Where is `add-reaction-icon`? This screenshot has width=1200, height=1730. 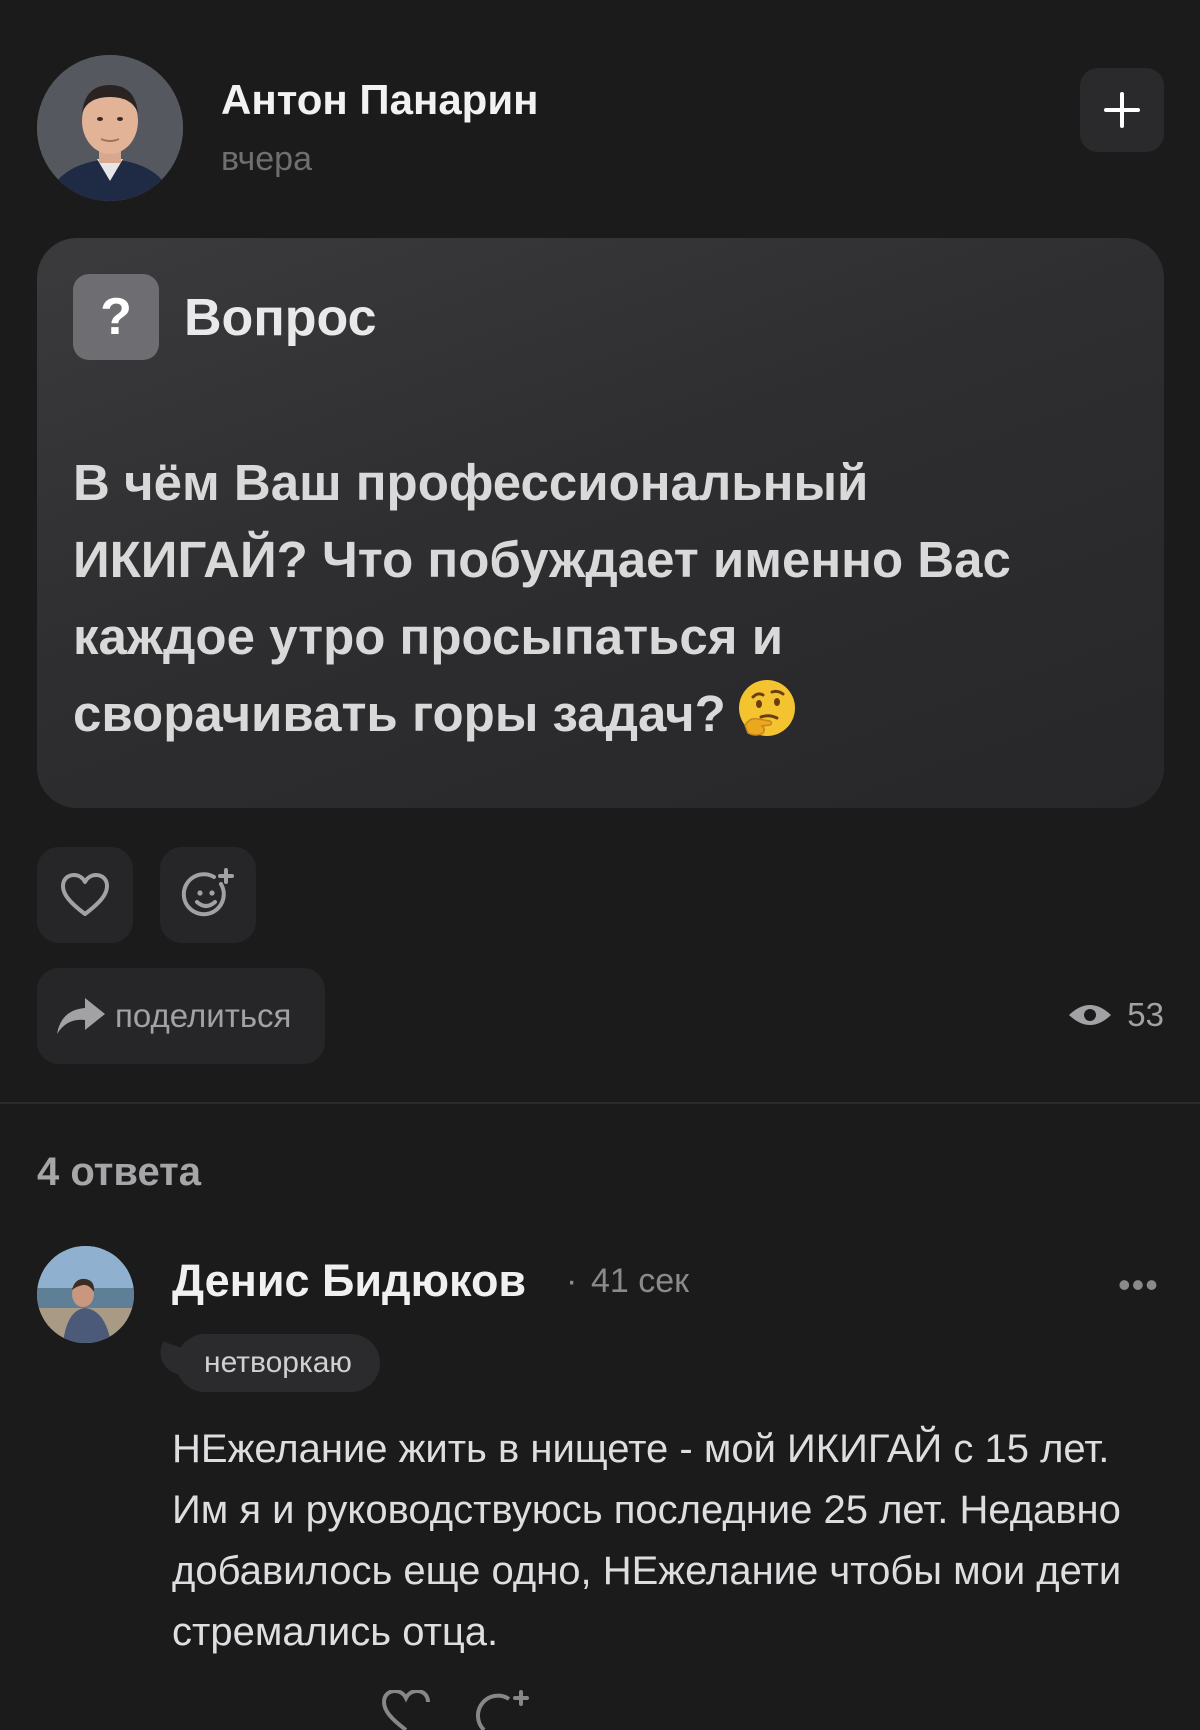
add-reaction-icon is located at coordinates (207, 892).